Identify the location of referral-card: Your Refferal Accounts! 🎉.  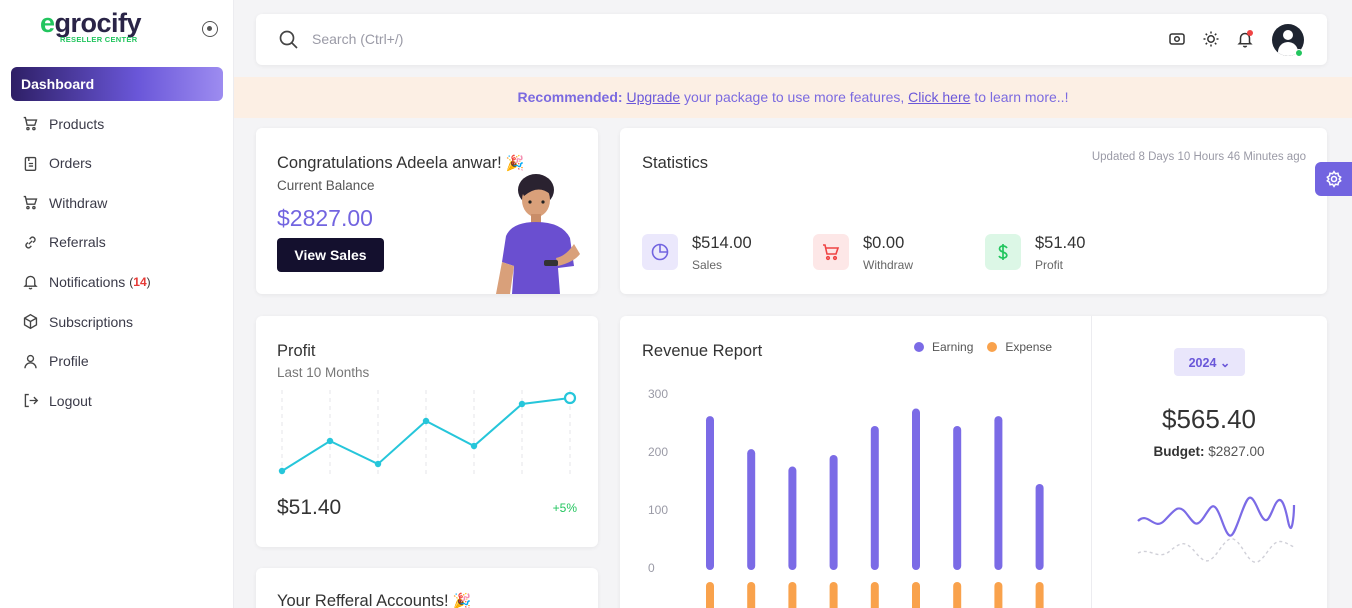
(427, 588).